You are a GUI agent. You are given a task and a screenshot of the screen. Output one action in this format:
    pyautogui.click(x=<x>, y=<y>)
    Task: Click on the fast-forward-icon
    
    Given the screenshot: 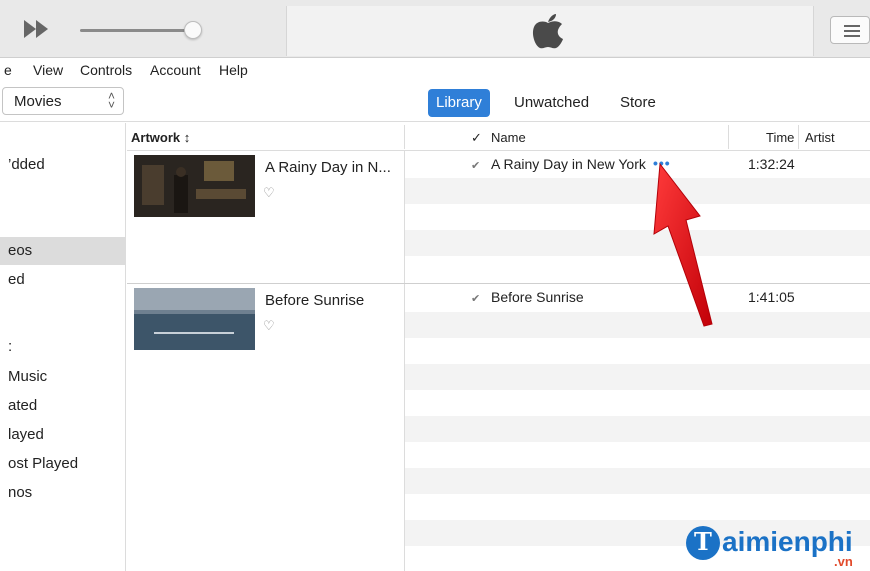 What is the action you would take?
    pyautogui.click(x=37, y=29)
    